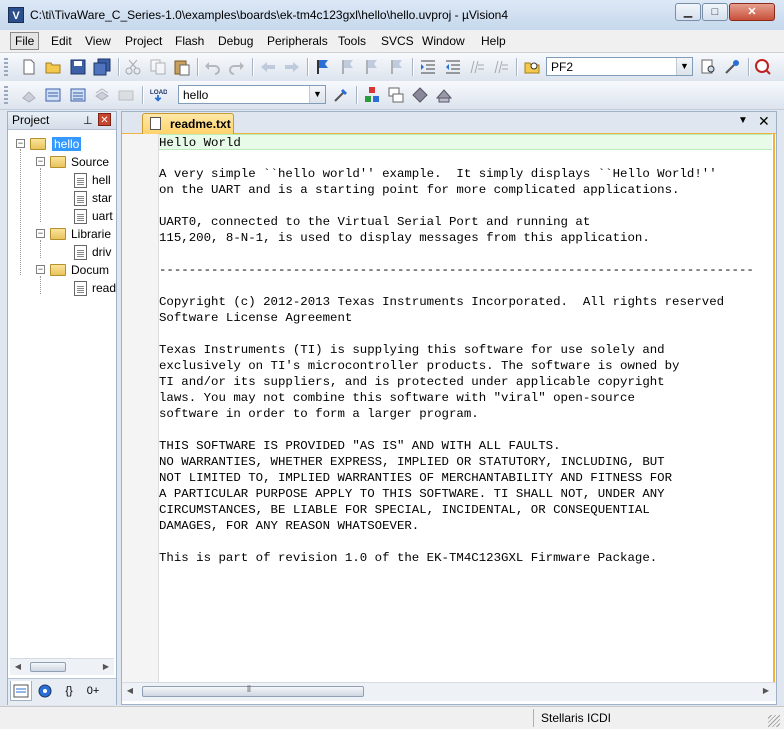  I want to click on tree-node-root: − hello, so click(64, 145).